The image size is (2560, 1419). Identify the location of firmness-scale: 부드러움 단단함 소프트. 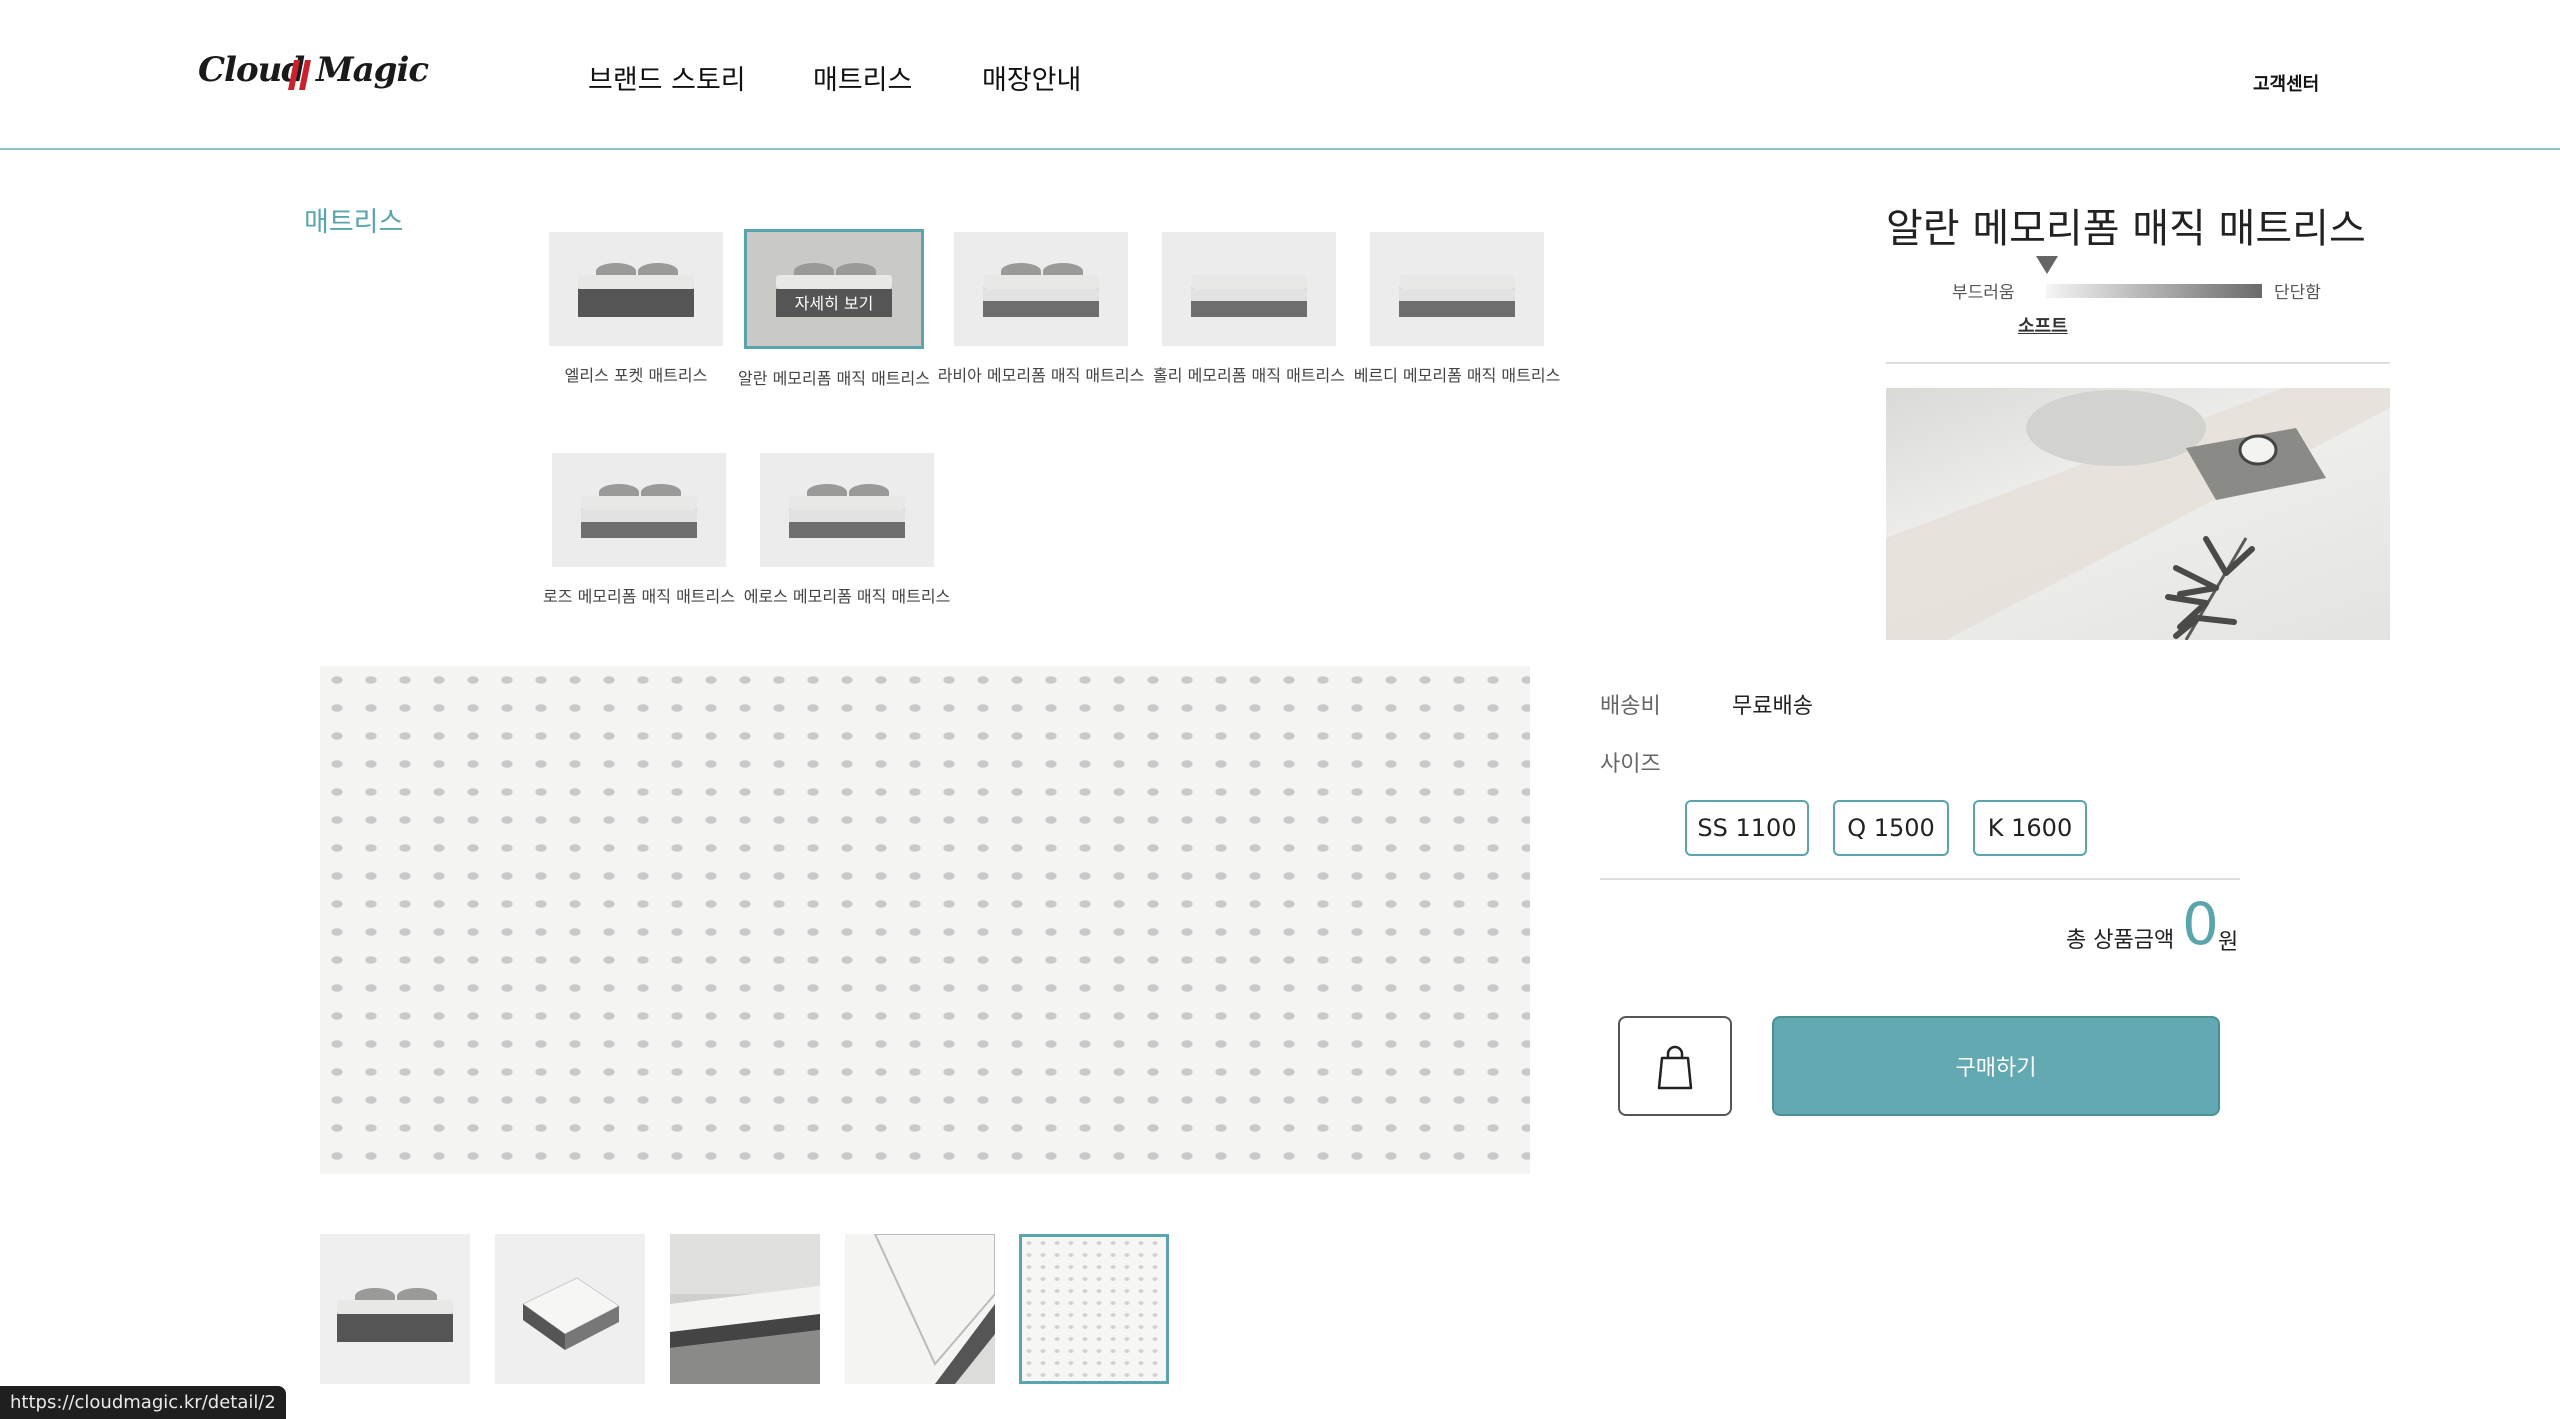
(2142, 301).